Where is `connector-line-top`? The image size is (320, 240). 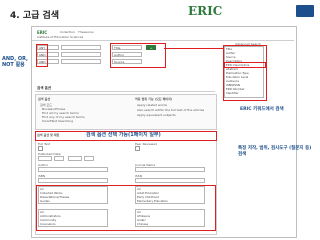 connector-line-top is located at coordinates (194, 48).